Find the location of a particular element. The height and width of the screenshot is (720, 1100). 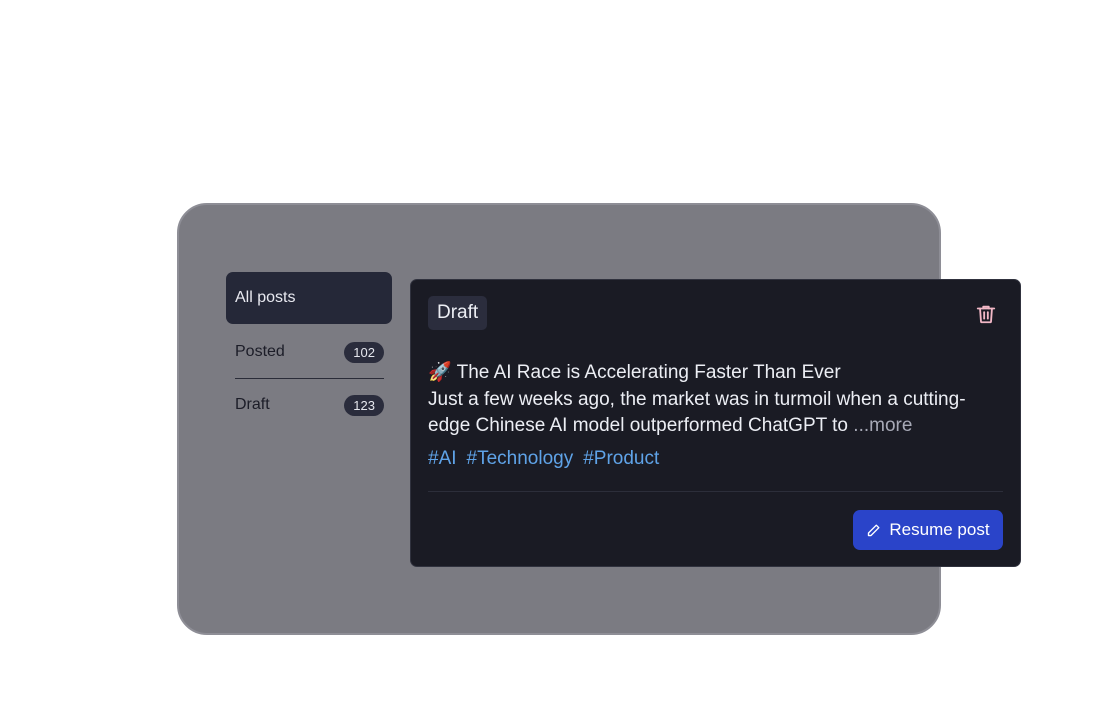

card-divider is located at coordinates (715, 491).